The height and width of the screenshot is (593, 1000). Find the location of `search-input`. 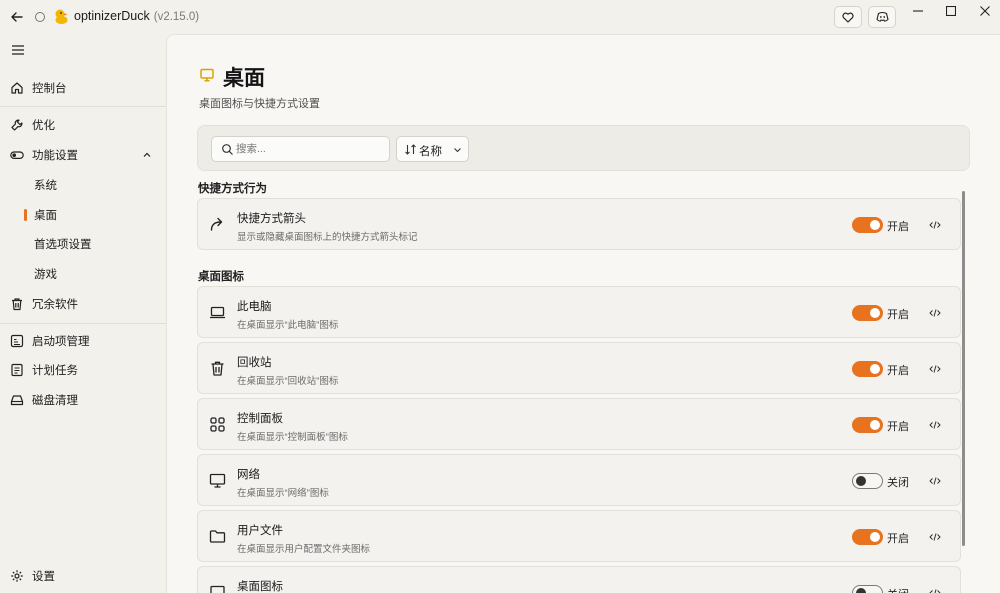

search-input is located at coordinates (311, 149).